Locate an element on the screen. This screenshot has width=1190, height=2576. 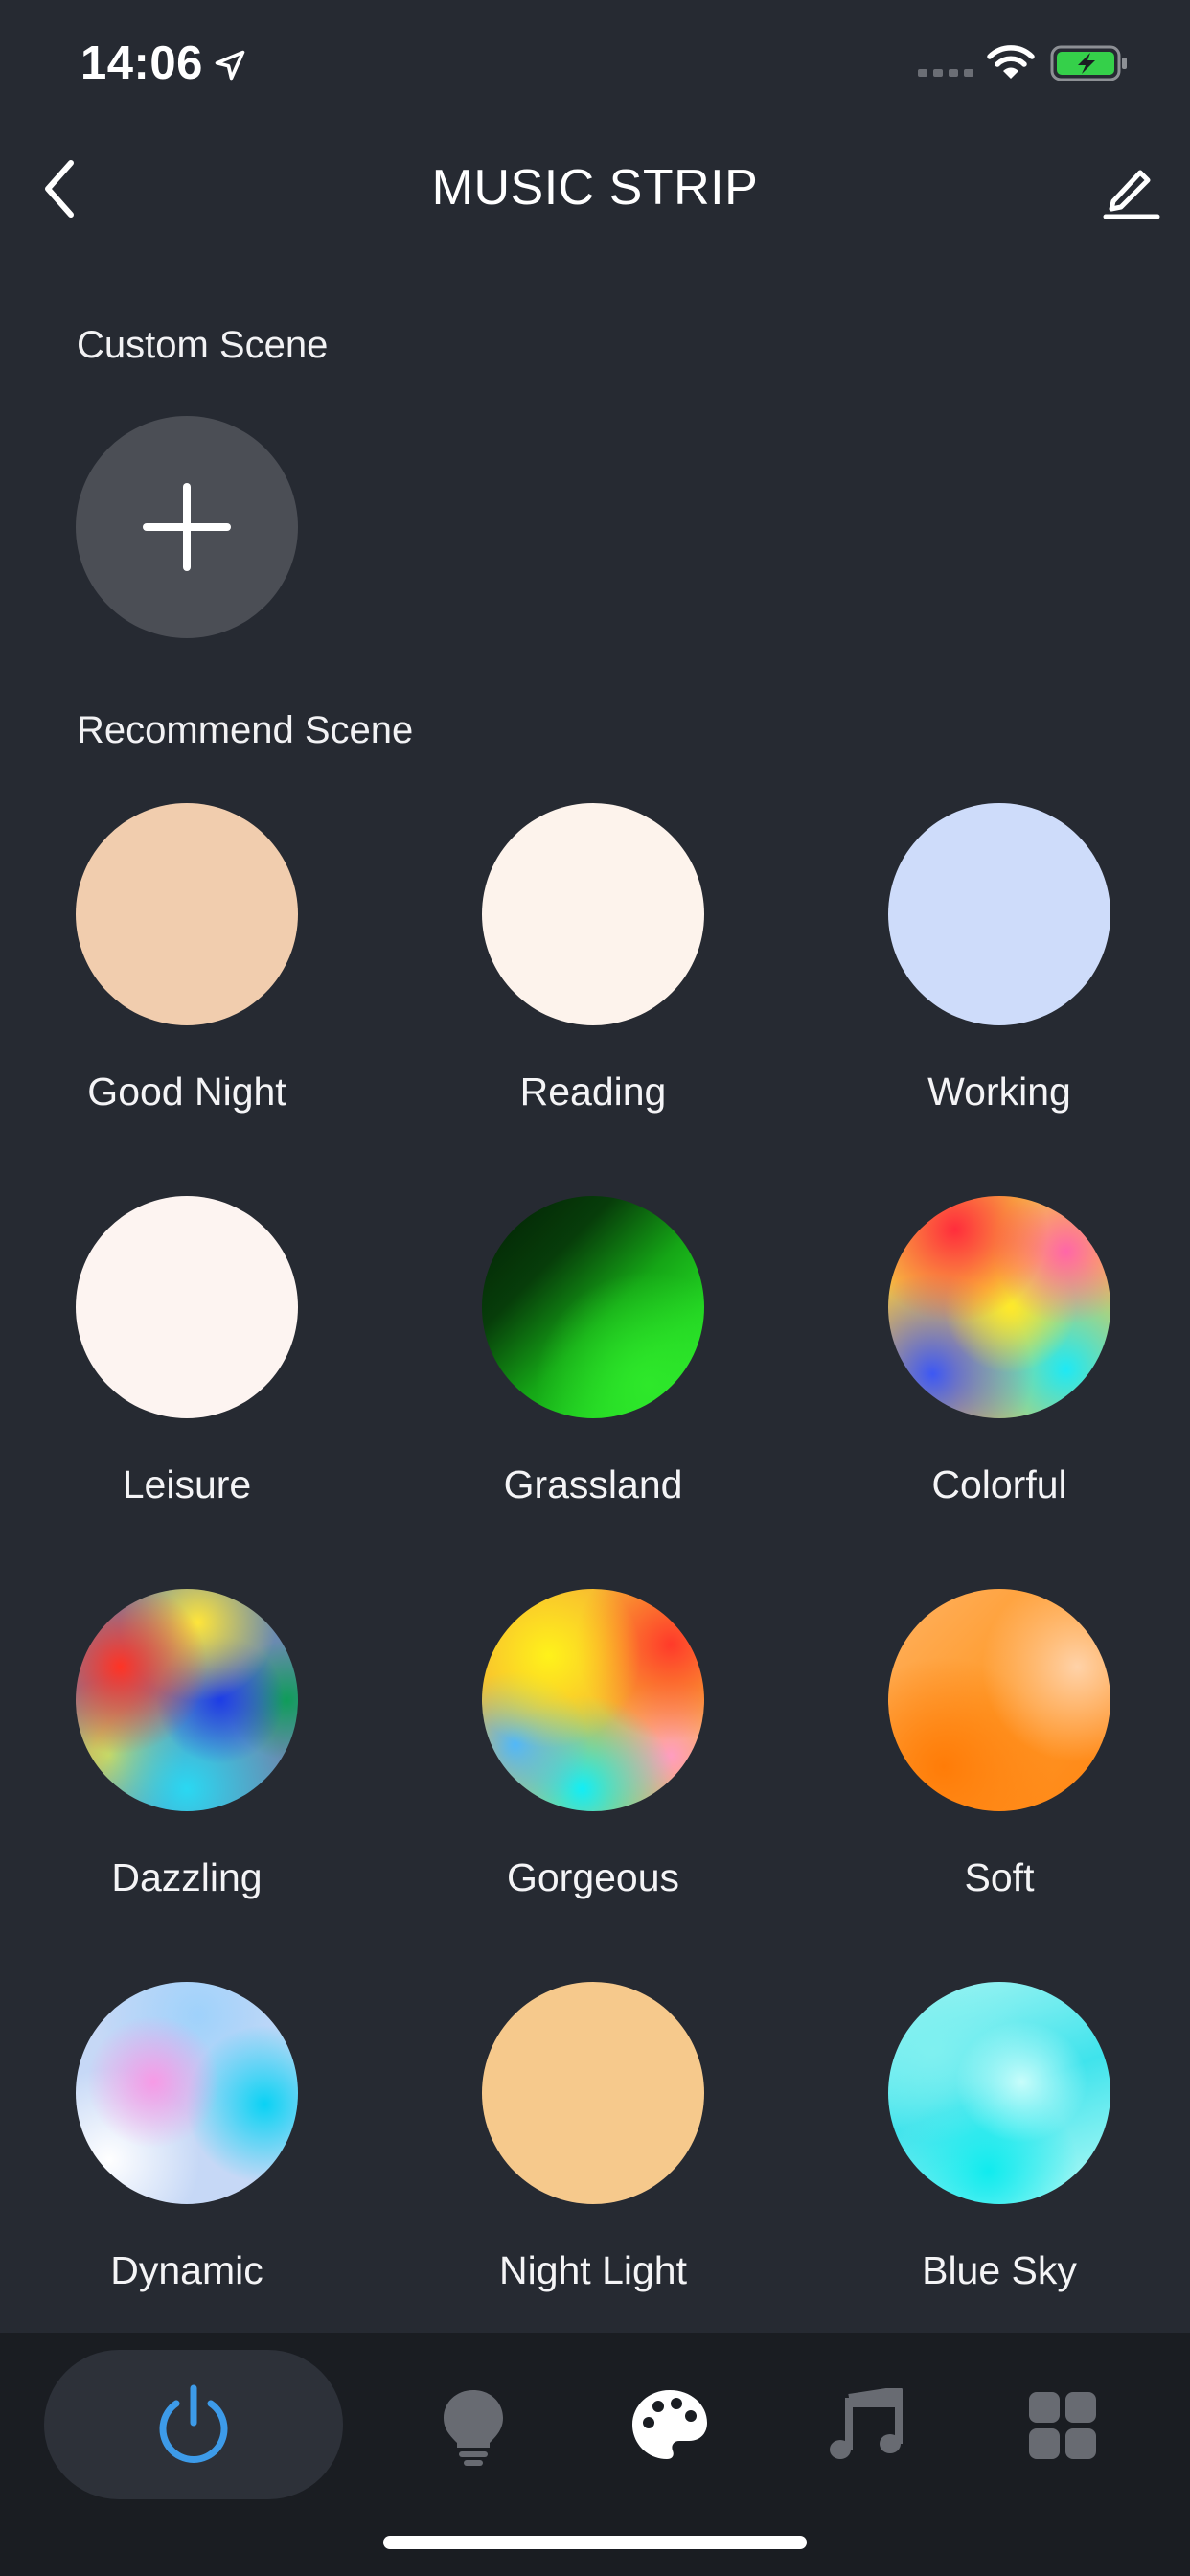
scene-working: Working is located at coordinates (1000, 975).